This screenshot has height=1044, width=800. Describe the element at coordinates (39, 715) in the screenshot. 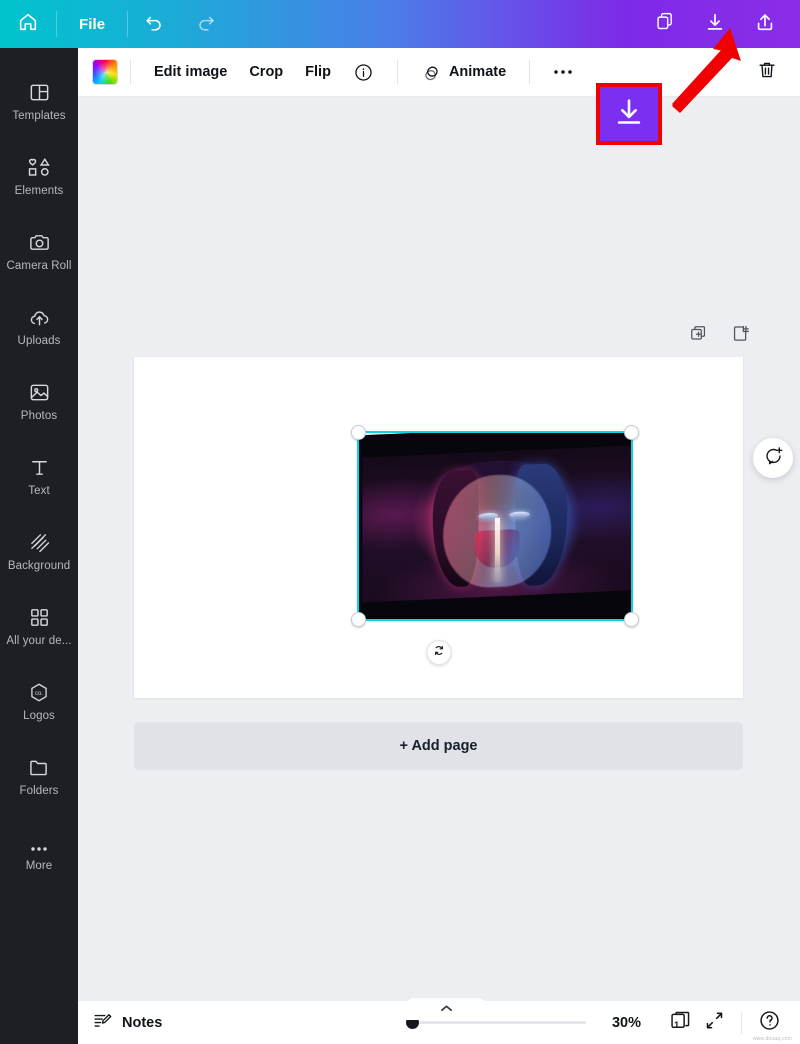

I see `sidebar-item-label: Logos` at that location.